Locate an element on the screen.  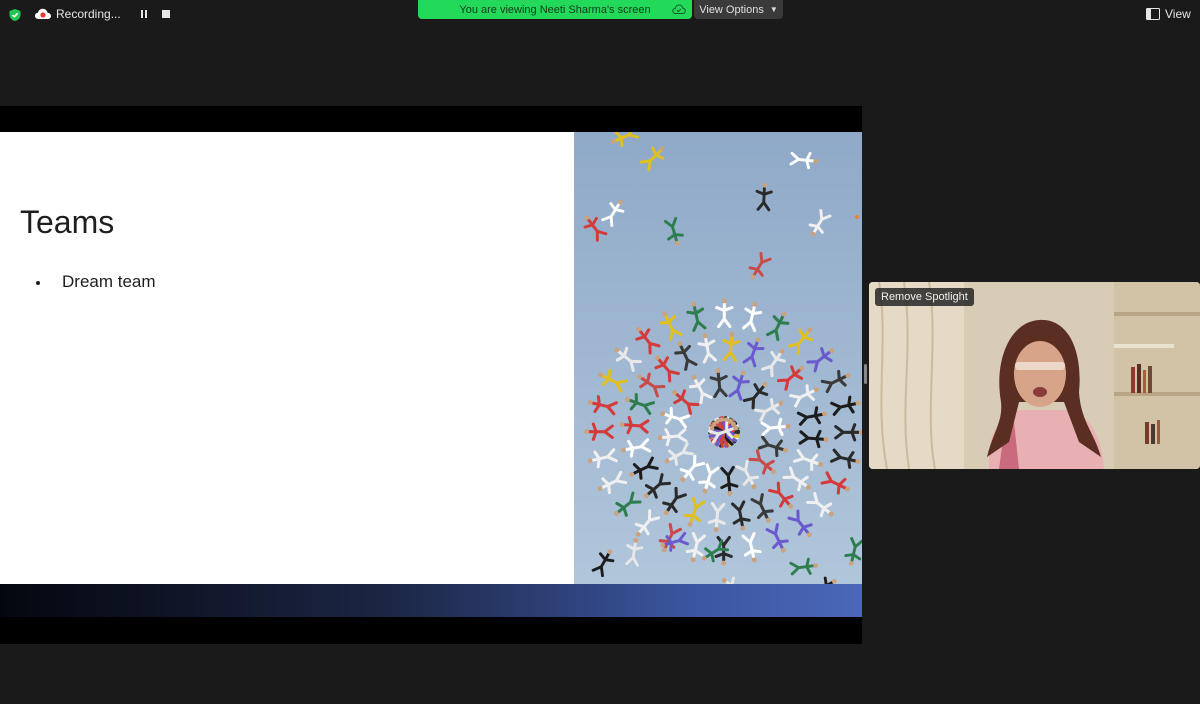
pause-recording-button is located at coordinates (144, 14).